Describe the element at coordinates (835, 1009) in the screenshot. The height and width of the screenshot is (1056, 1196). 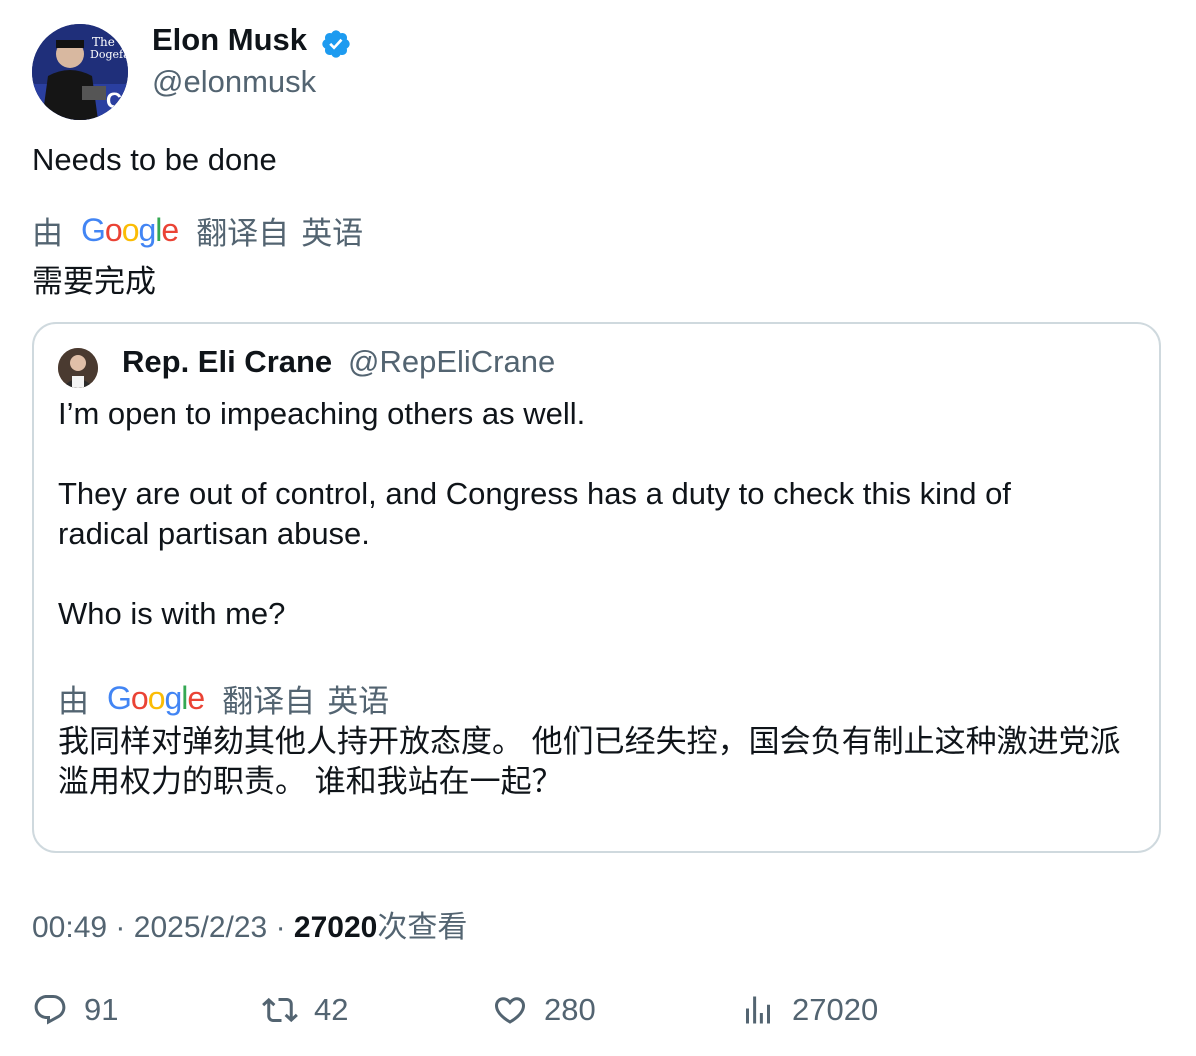
I see `views-count: 27020` at that location.